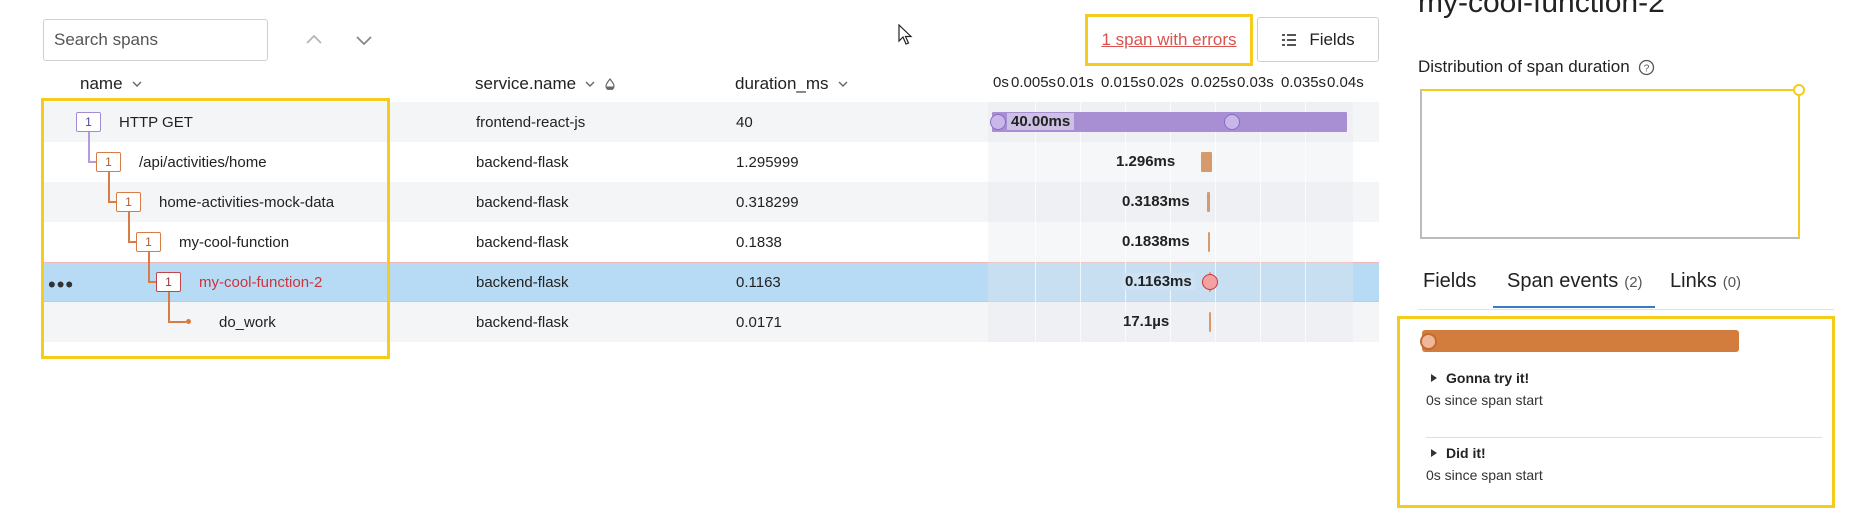 The height and width of the screenshot is (523, 1852). What do you see at coordinates (234, 242) in the screenshot?
I see `span-name: my-cool-function` at bounding box center [234, 242].